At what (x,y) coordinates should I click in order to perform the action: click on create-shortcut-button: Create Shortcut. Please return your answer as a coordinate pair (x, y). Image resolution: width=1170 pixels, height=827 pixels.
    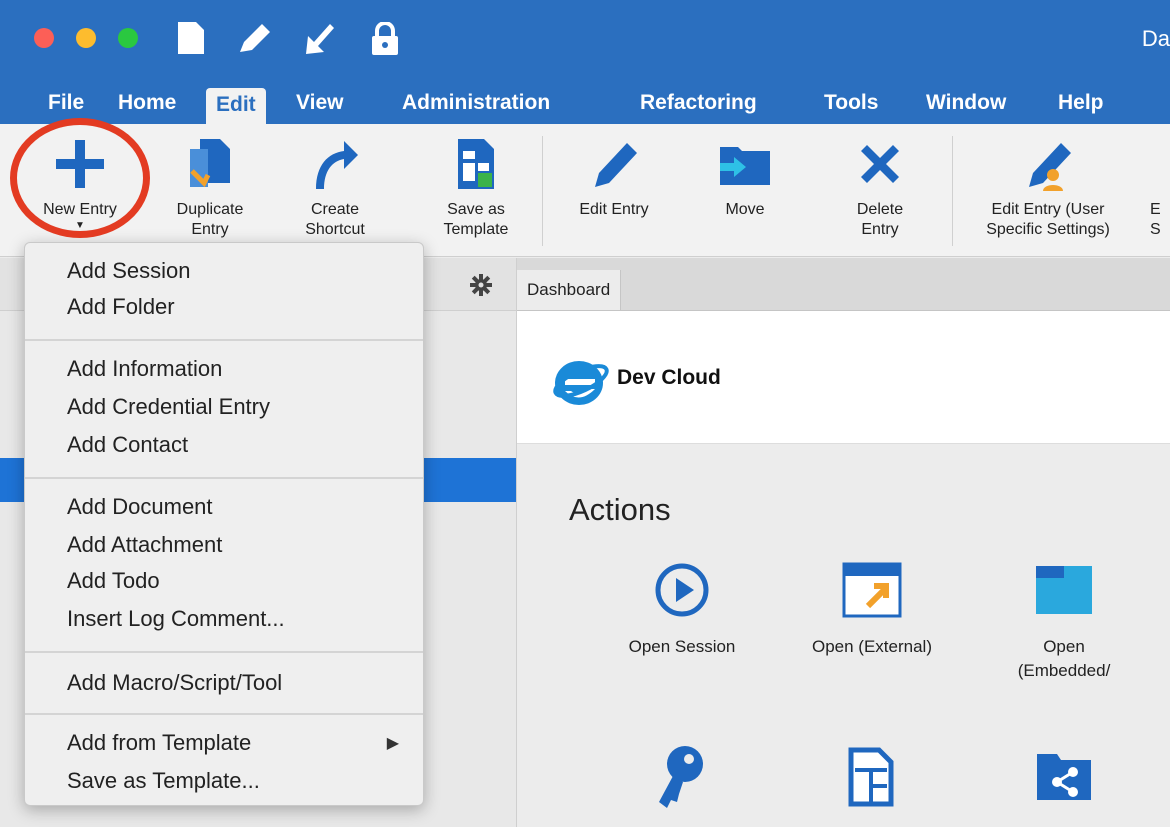
    Looking at the image, I should click on (335, 187).